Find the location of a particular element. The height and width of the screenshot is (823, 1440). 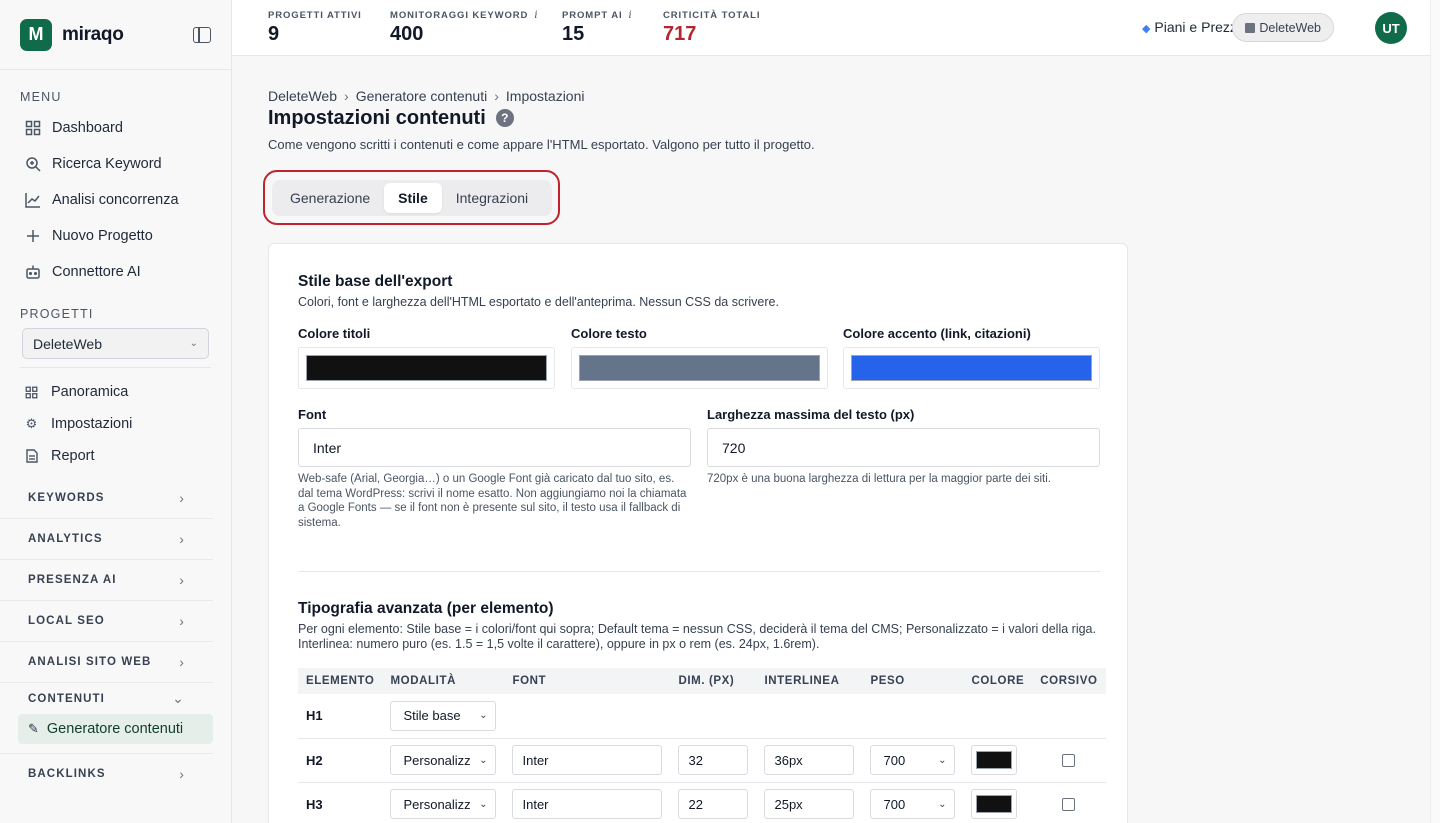

scrollbar is located at coordinates (1435, 411).